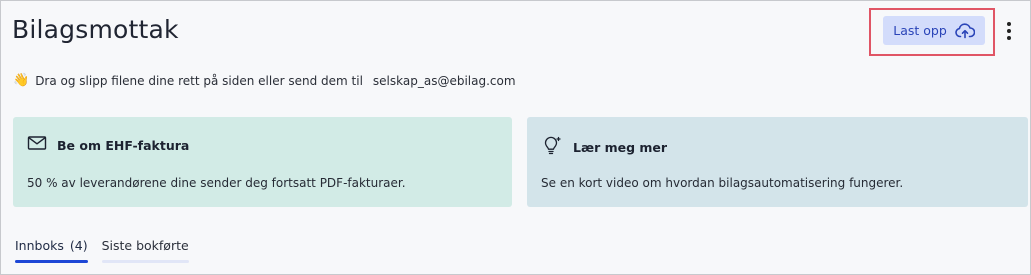 The image size is (1031, 275). I want to click on inbox-email-address: selskap_as@ebilag.com, so click(444, 80).